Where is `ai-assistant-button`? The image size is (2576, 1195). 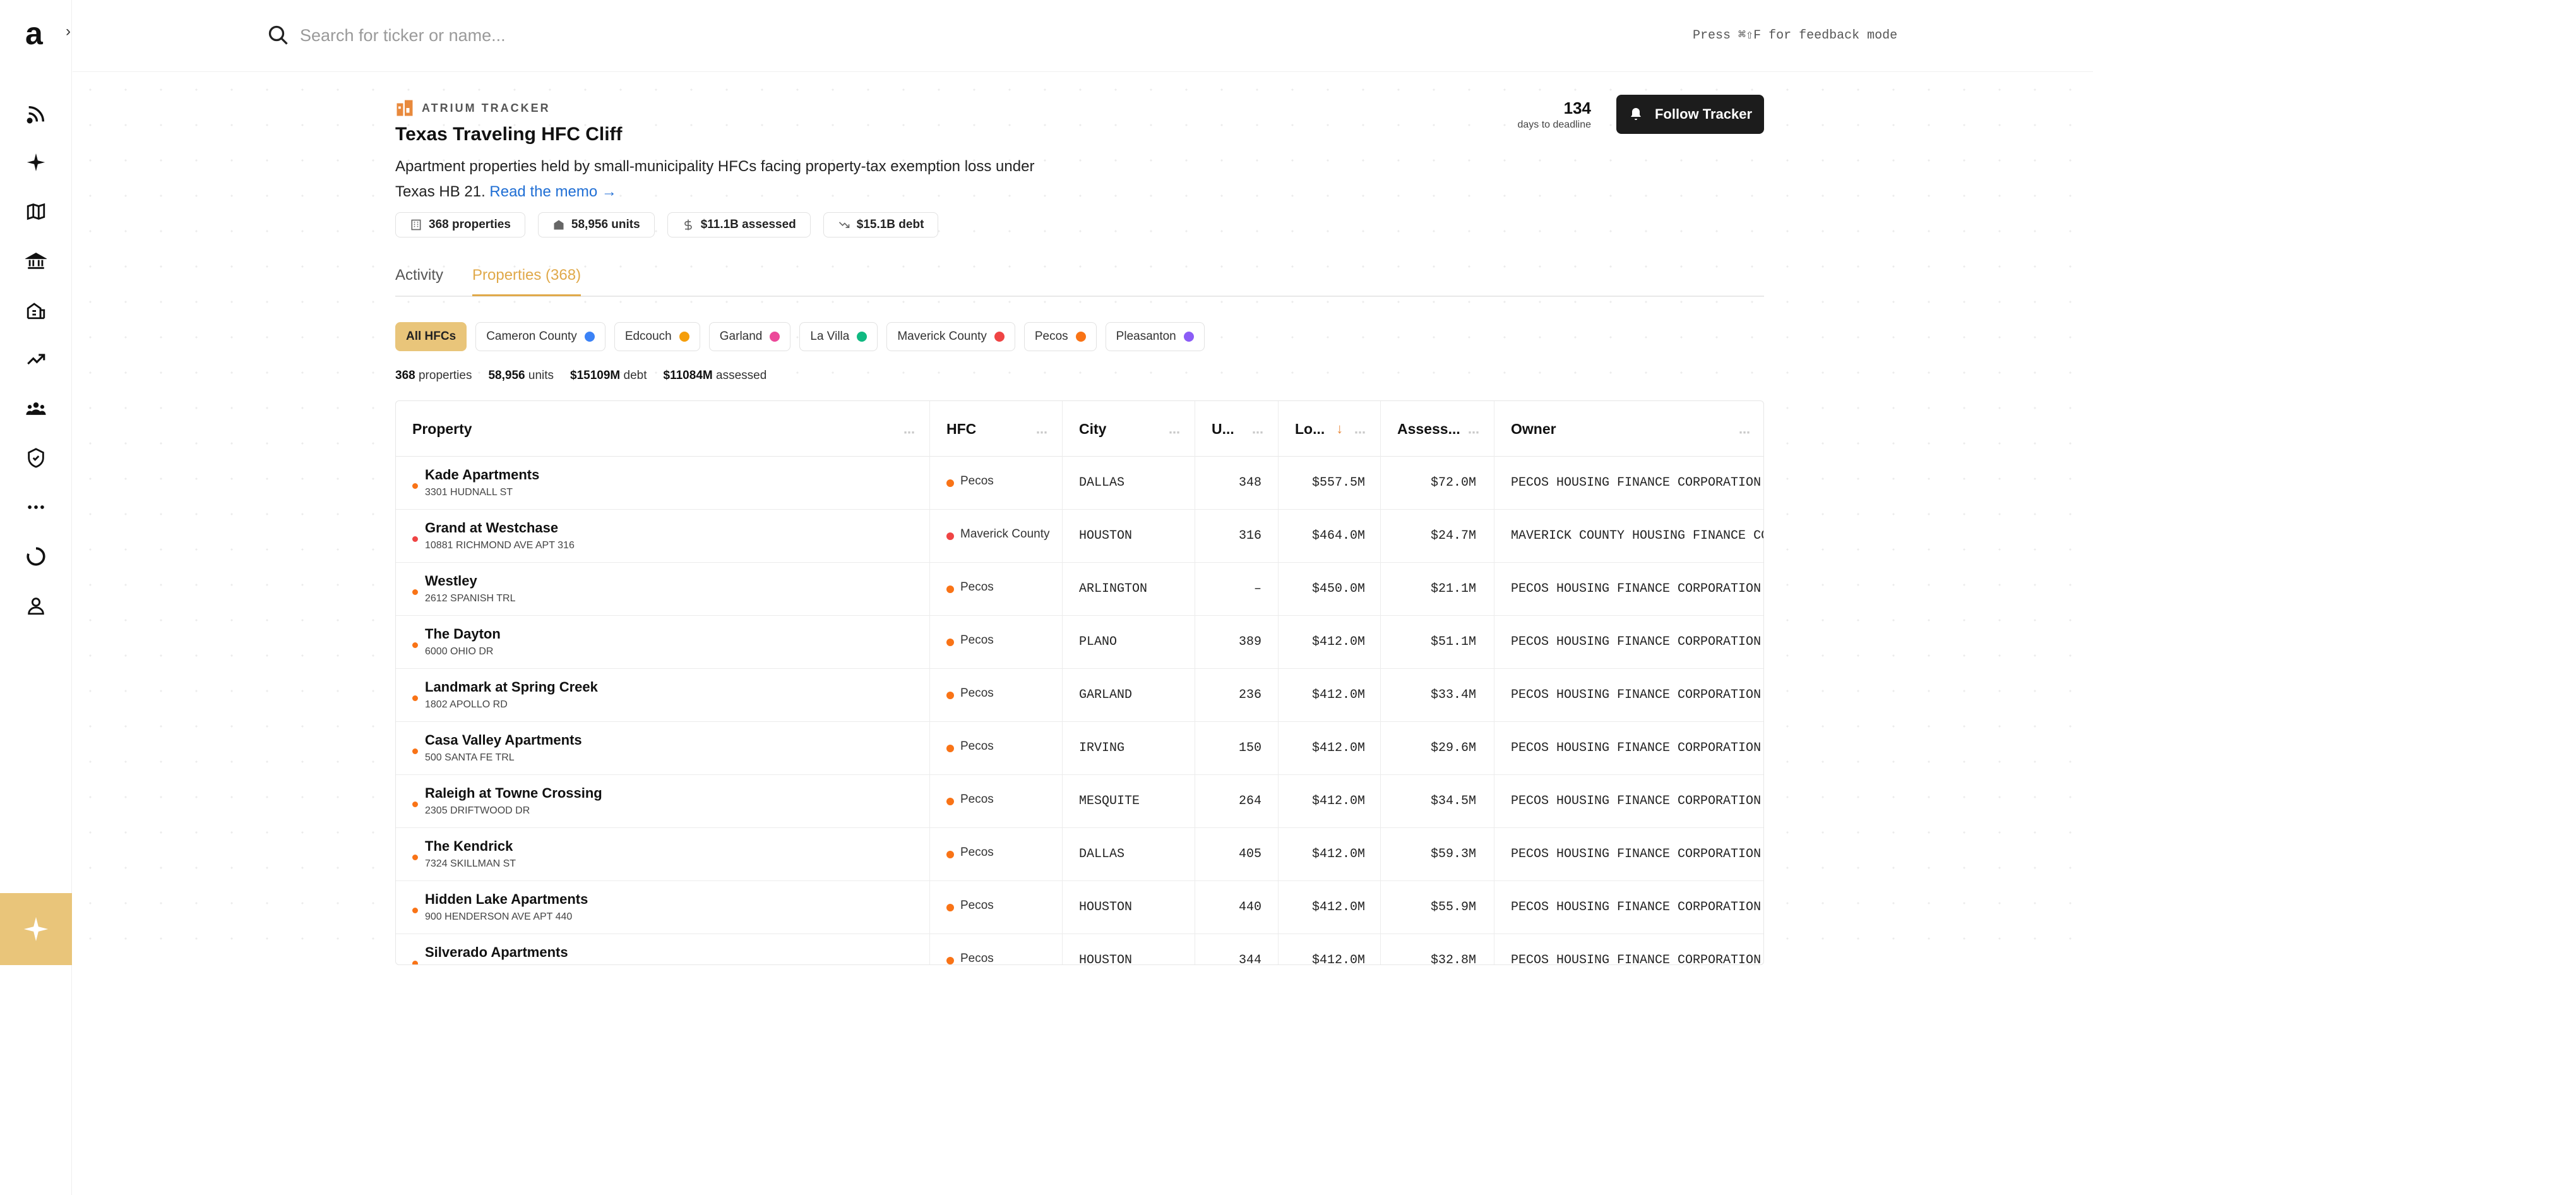
ai-assistant-button is located at coordinates (36, 929).